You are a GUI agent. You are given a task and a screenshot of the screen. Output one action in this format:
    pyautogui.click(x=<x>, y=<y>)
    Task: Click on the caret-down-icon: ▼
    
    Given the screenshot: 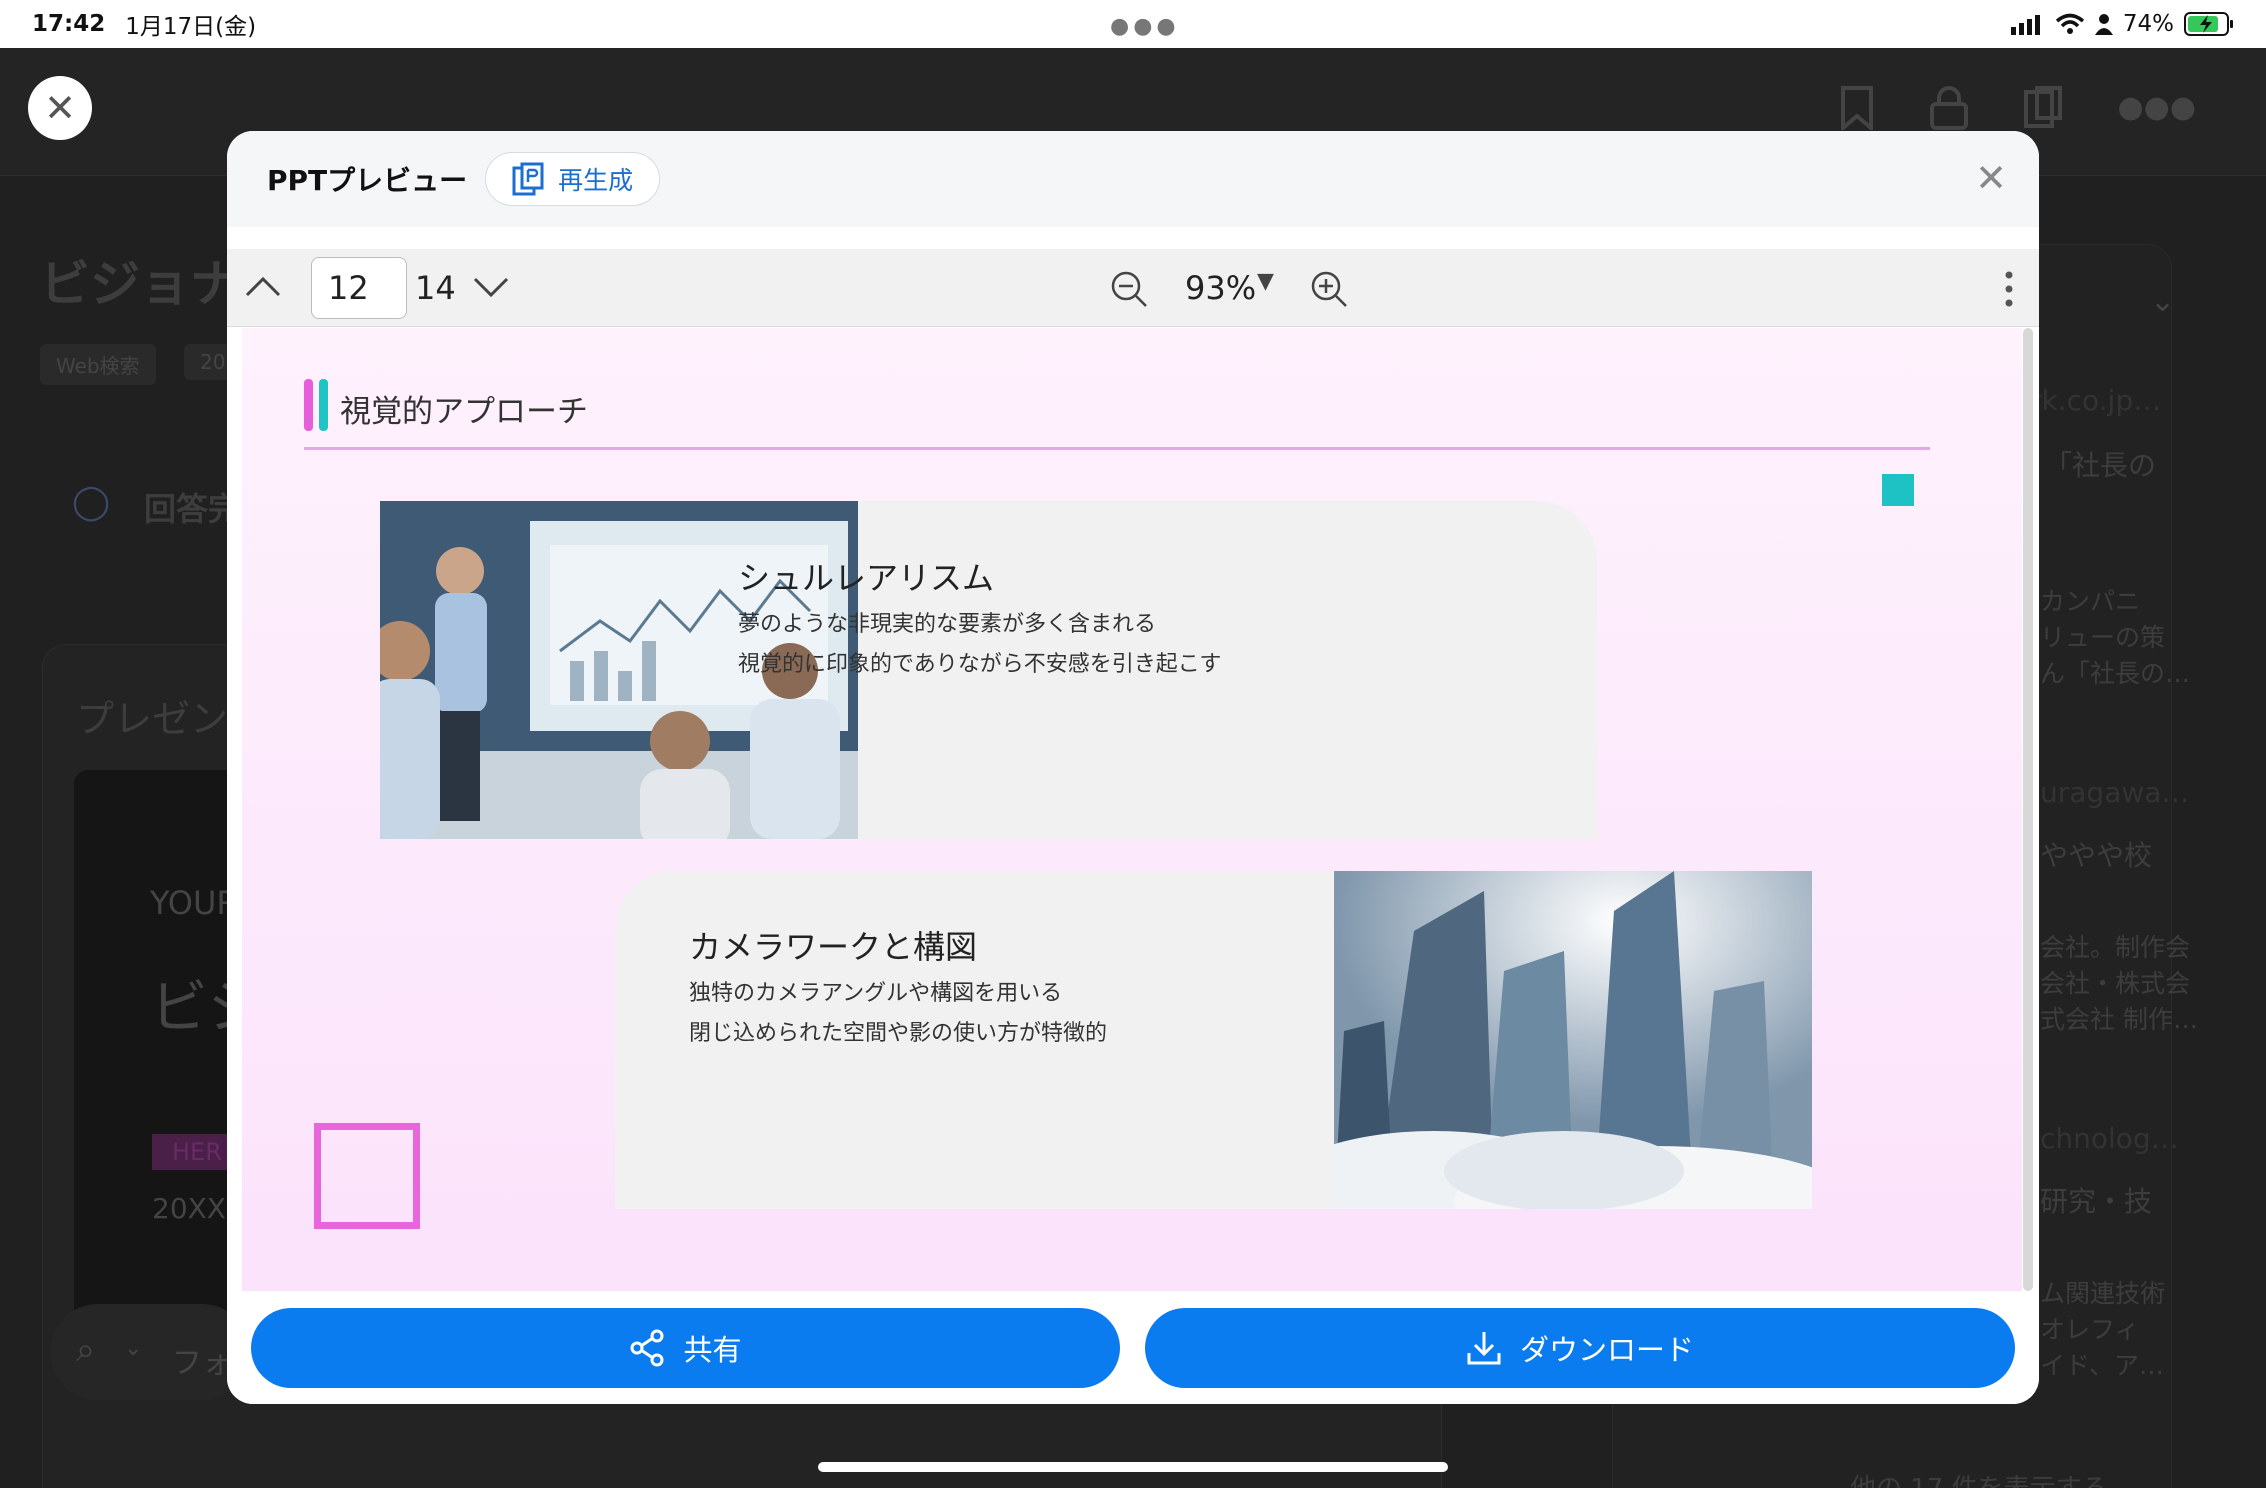 What is the action you would take?
    pyautogui.click(x=1265, y=281)
    